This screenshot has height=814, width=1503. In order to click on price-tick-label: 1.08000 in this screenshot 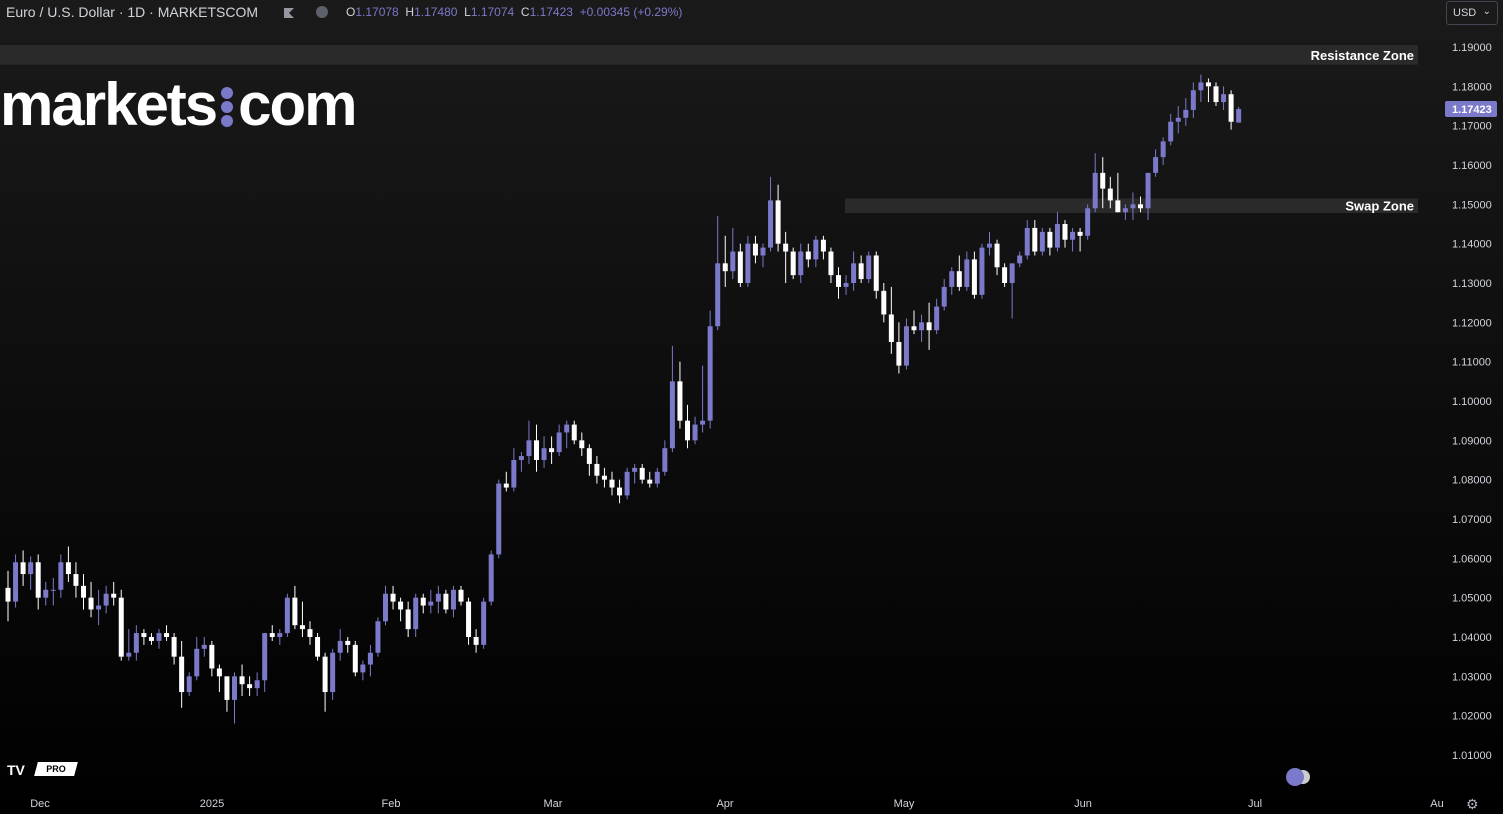, I will do `click(1472, 481)`.